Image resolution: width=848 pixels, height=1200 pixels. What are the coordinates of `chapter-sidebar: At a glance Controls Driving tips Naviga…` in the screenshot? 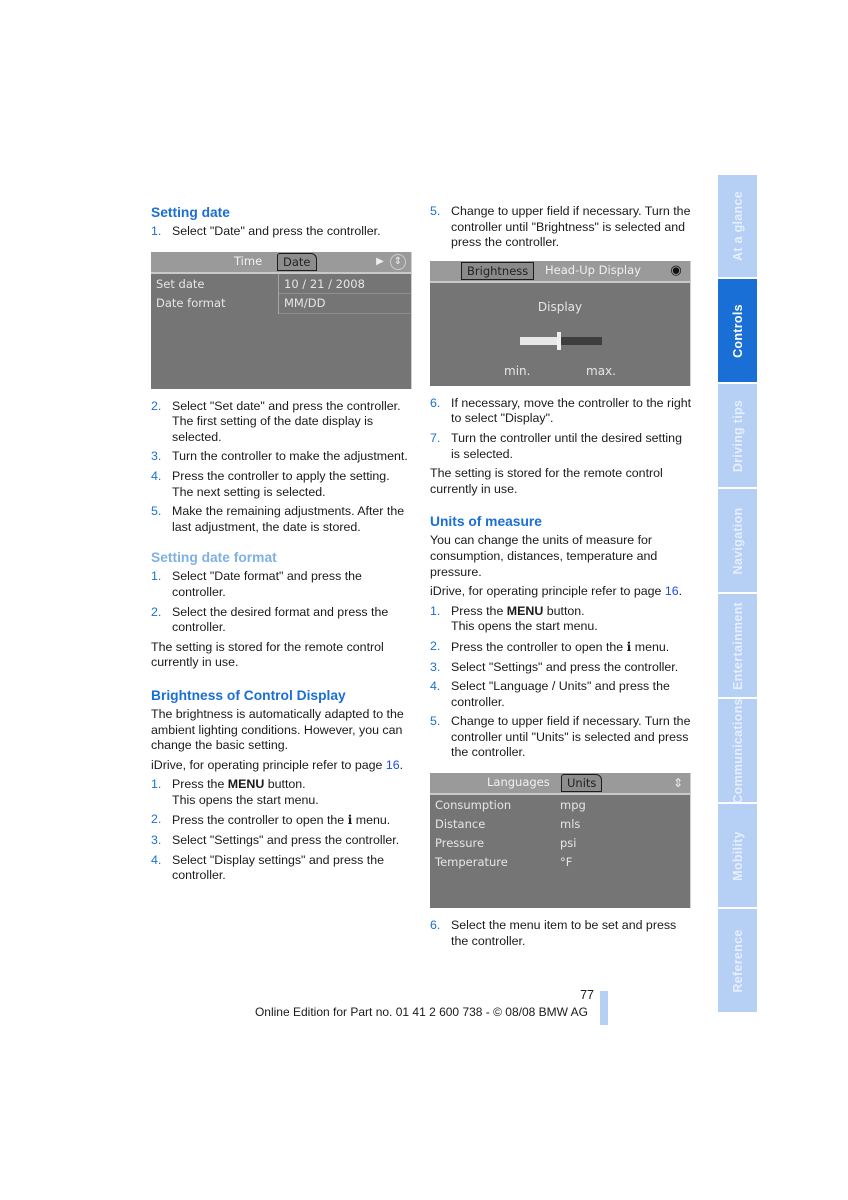 It's located at (737, 594).